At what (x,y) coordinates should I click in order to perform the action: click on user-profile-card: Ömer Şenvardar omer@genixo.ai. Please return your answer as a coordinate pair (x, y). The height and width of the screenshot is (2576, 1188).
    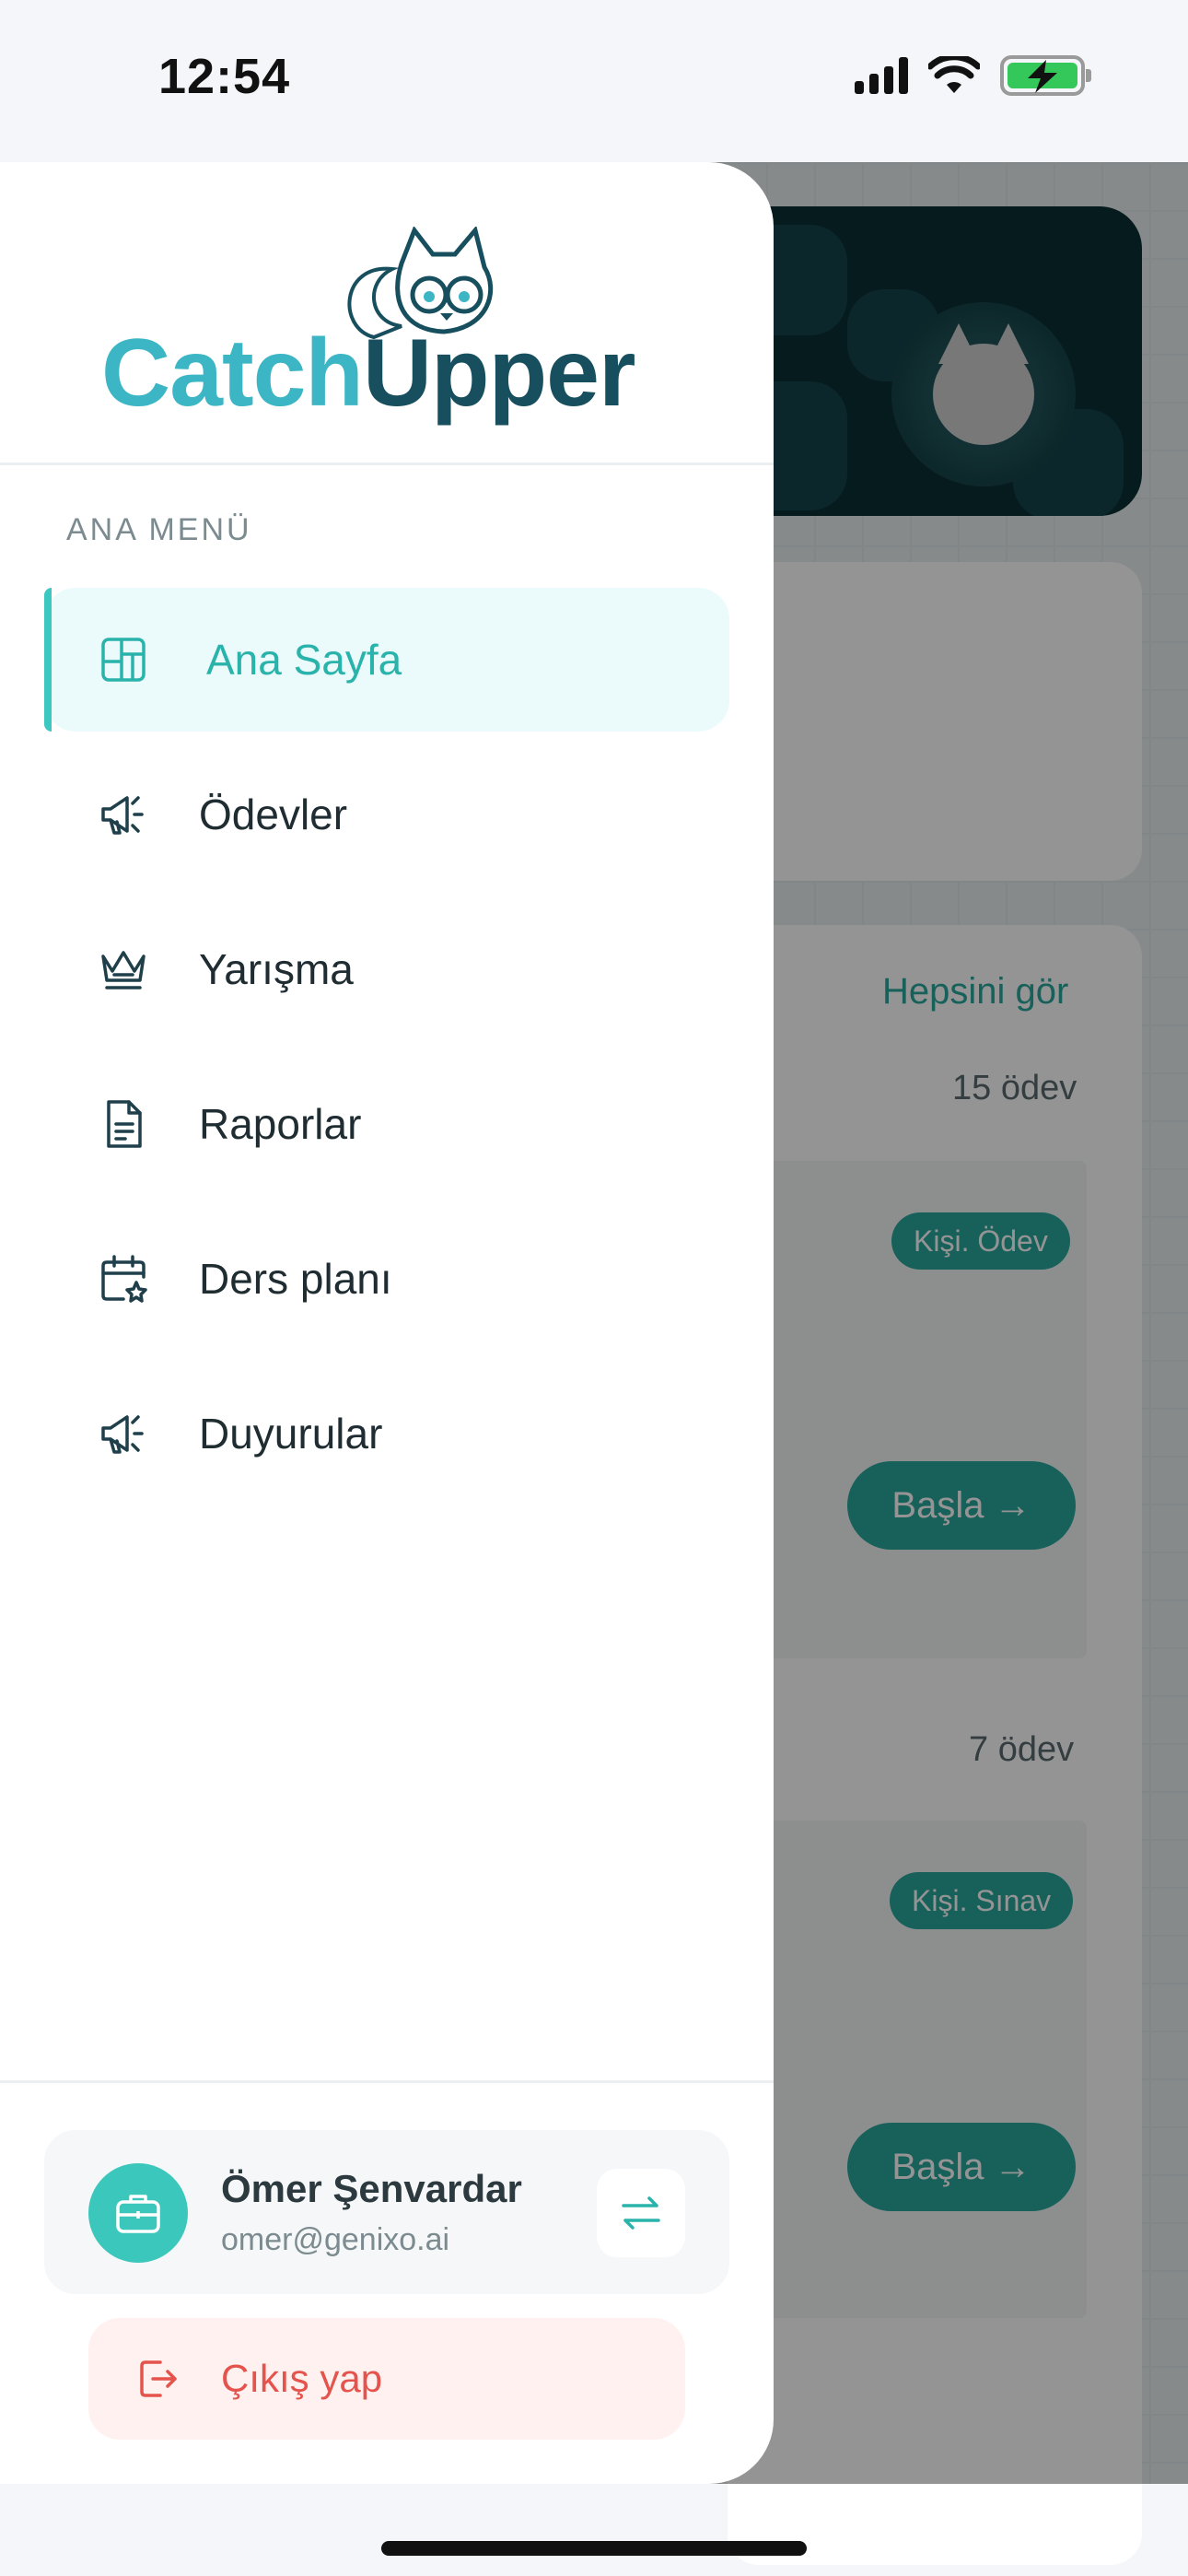
    Looking at the image, I should click on (386, 2212).